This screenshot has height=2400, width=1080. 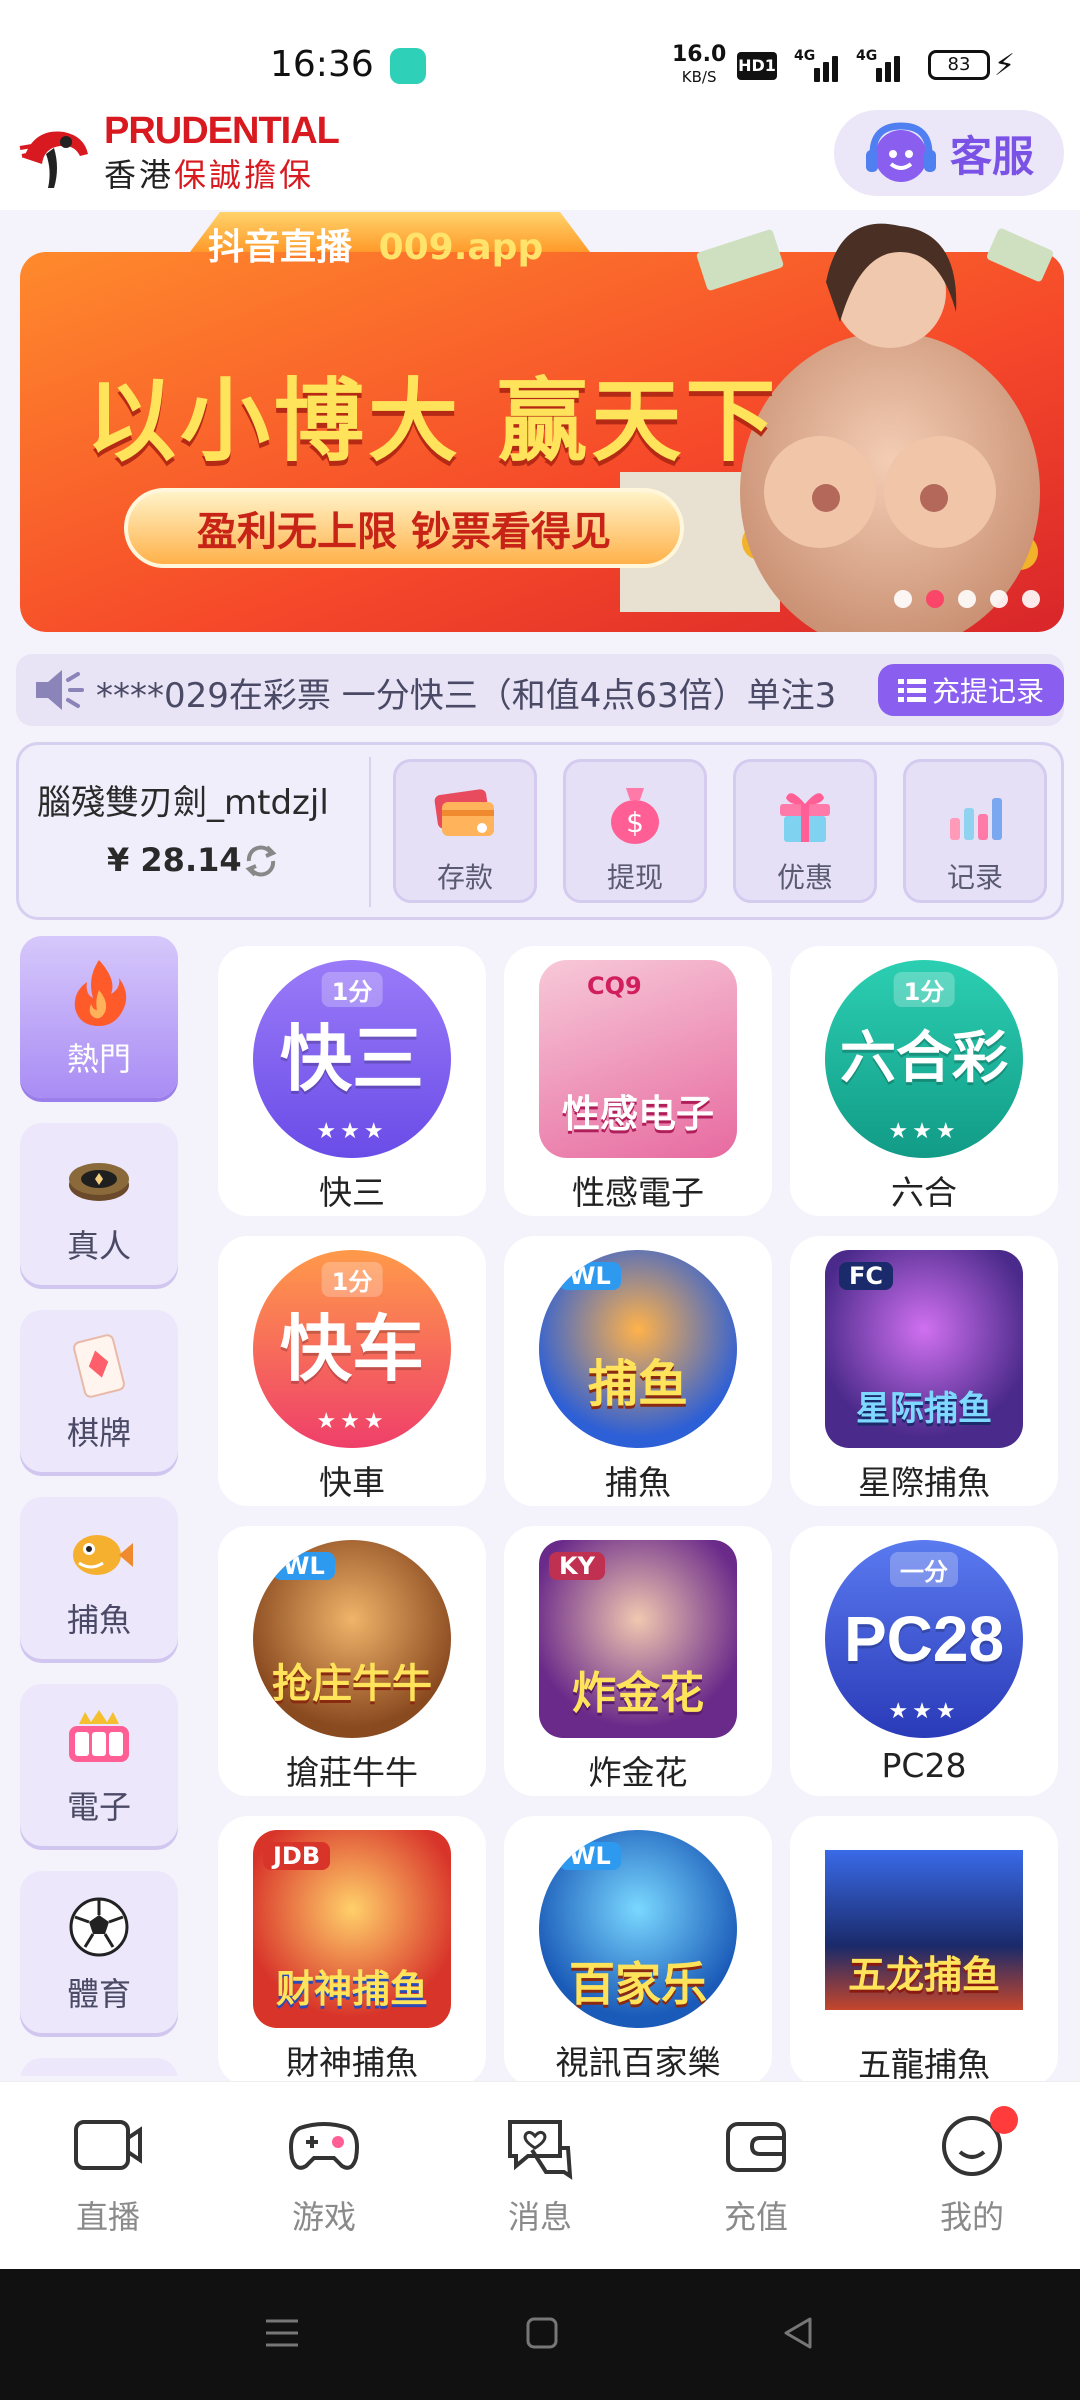 I want to click on wallet-icon, so click(x=756, y=2147).